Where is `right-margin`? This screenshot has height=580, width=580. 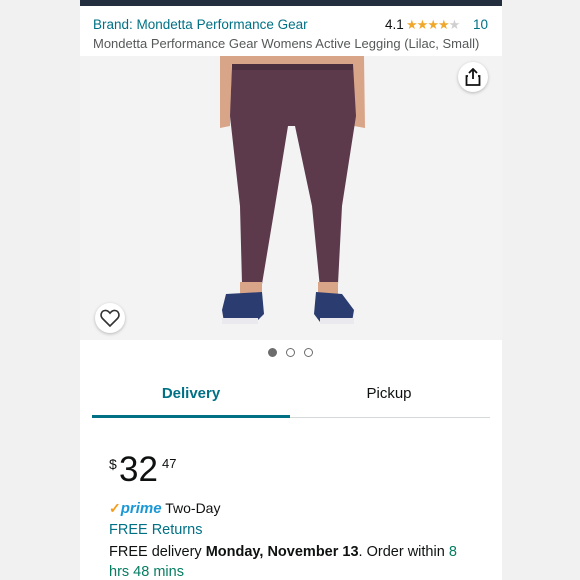
right-margin is located at coordinates (541, 290).